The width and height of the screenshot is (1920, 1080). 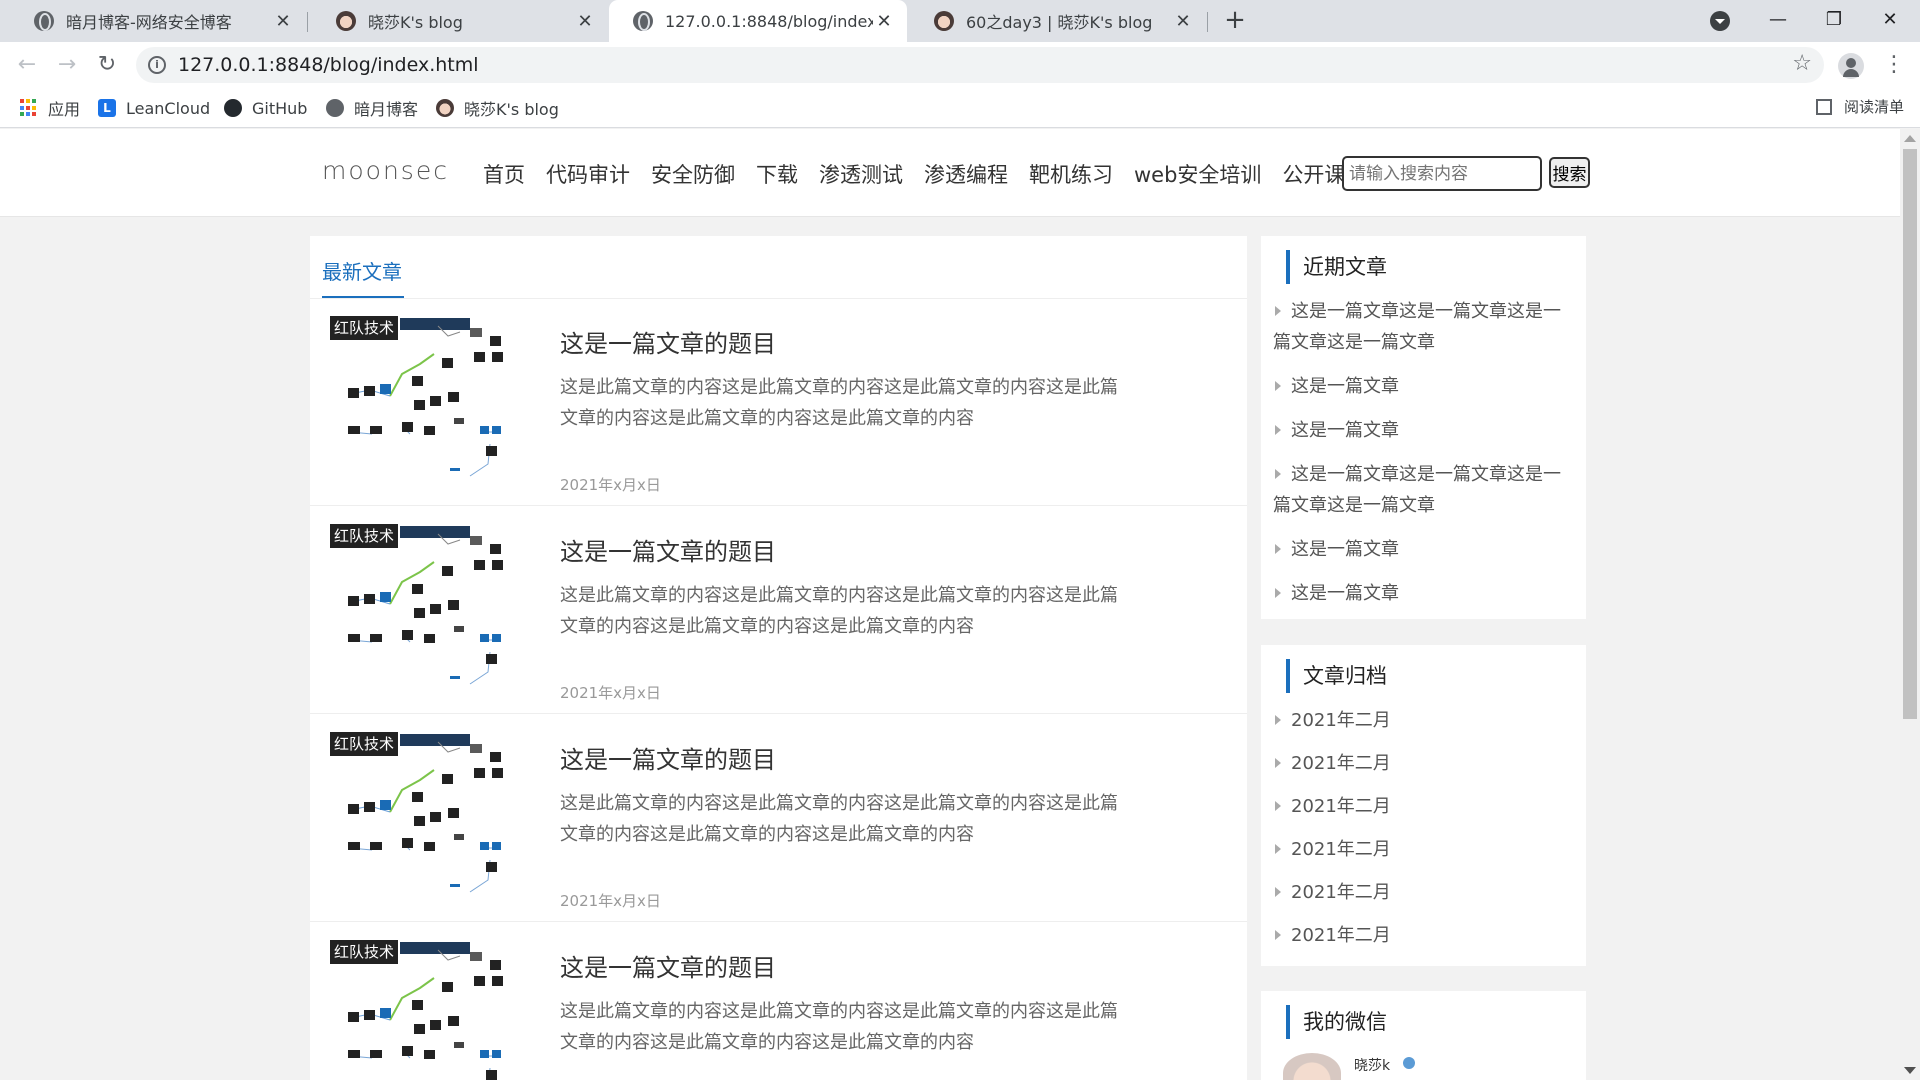 What do you see at coordinates (1802, 63) in the screenshot?
I see `bookmark-star-icon: ☆` at bounding box center [1802, 63].